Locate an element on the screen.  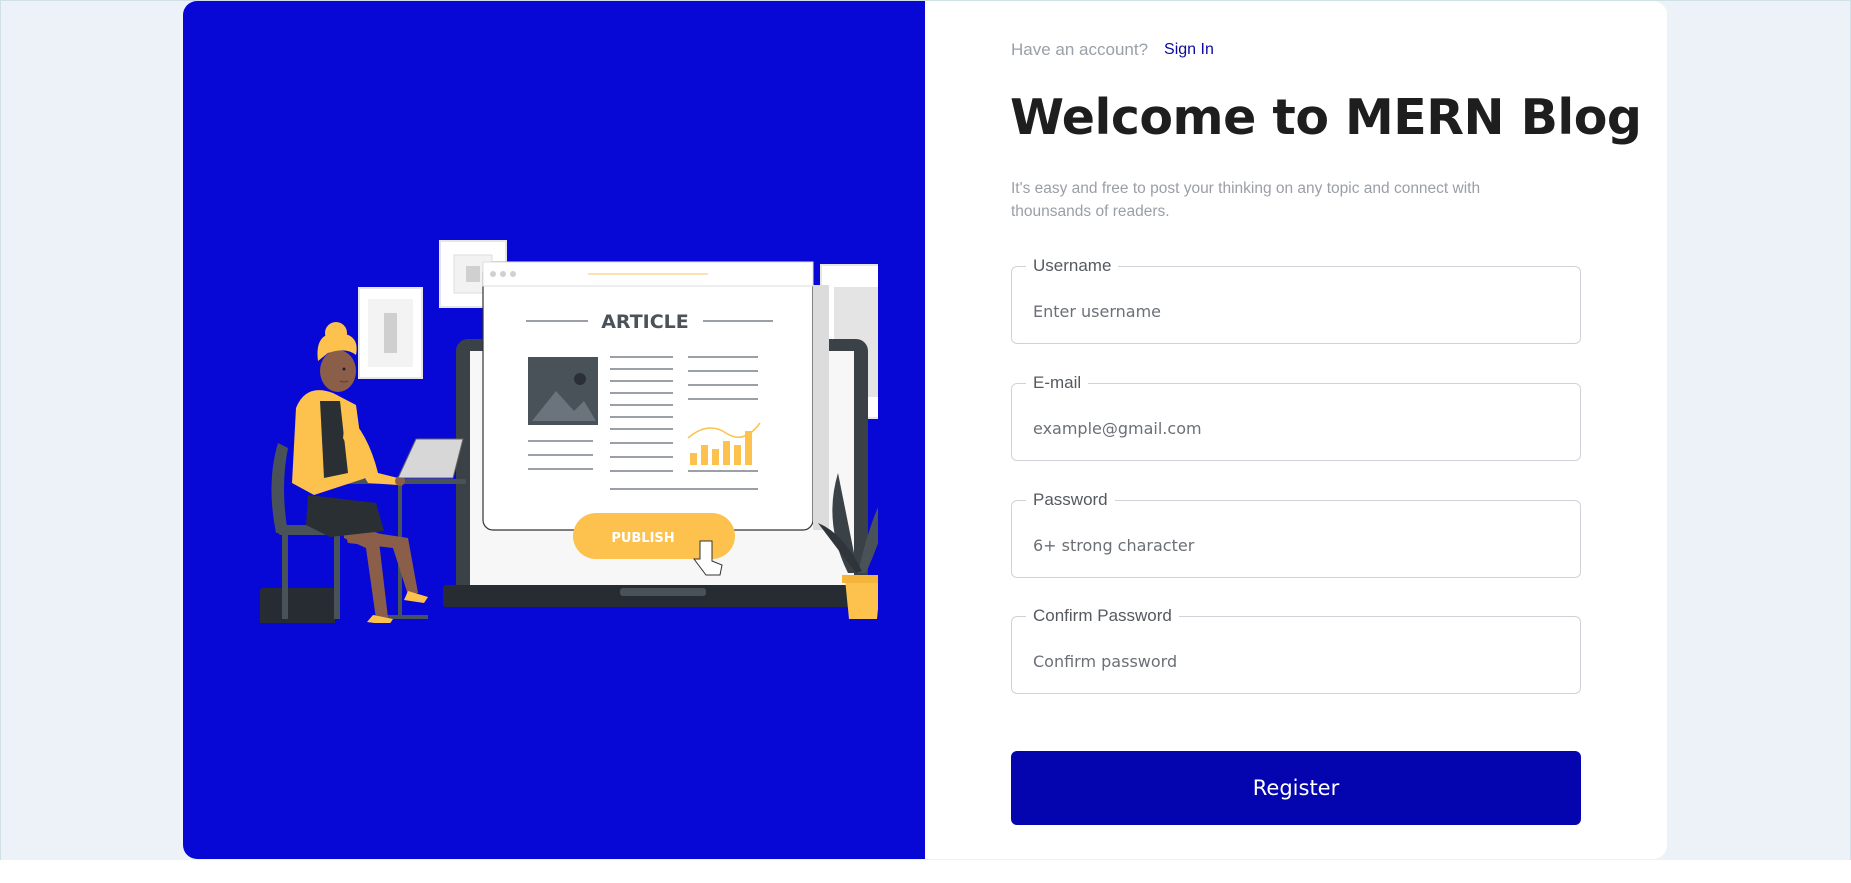
article-heading: ARTICLE is located at coordinates (645, 322).